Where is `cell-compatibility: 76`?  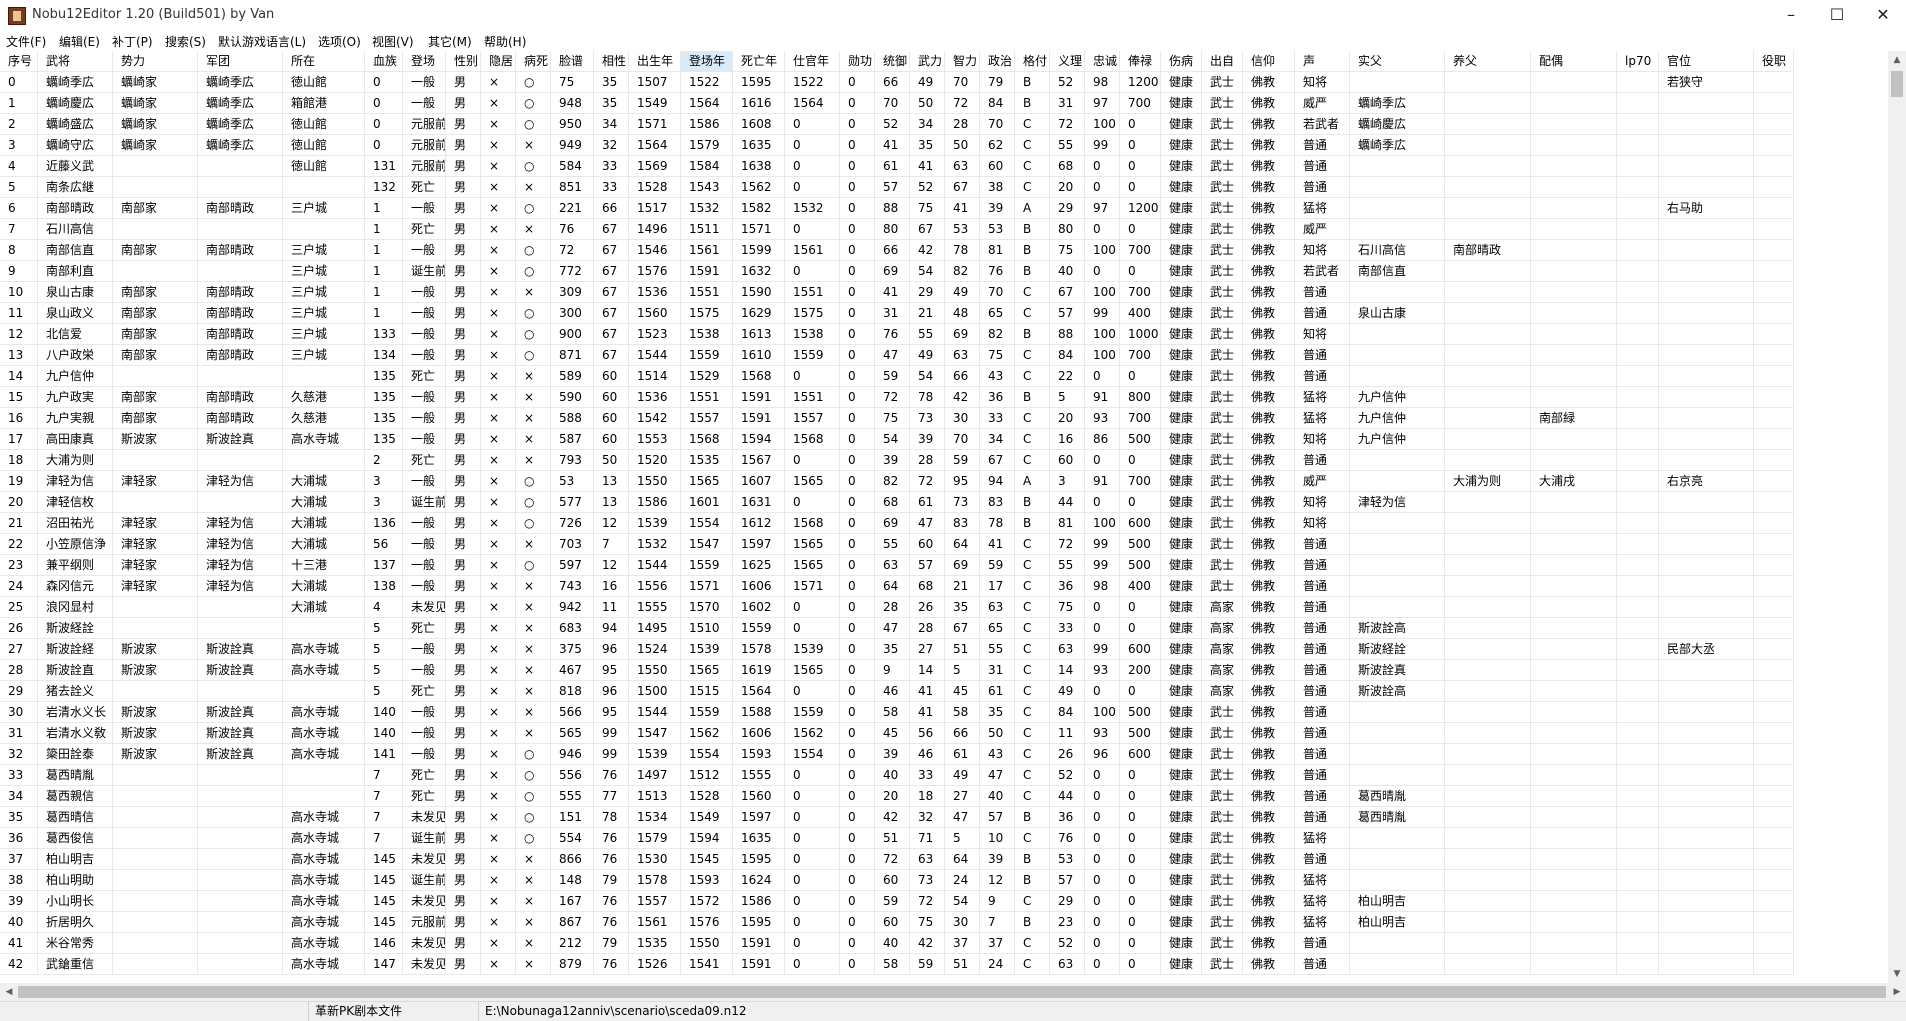 cell-compatibility: 76 is located at coordinates (611, 922).